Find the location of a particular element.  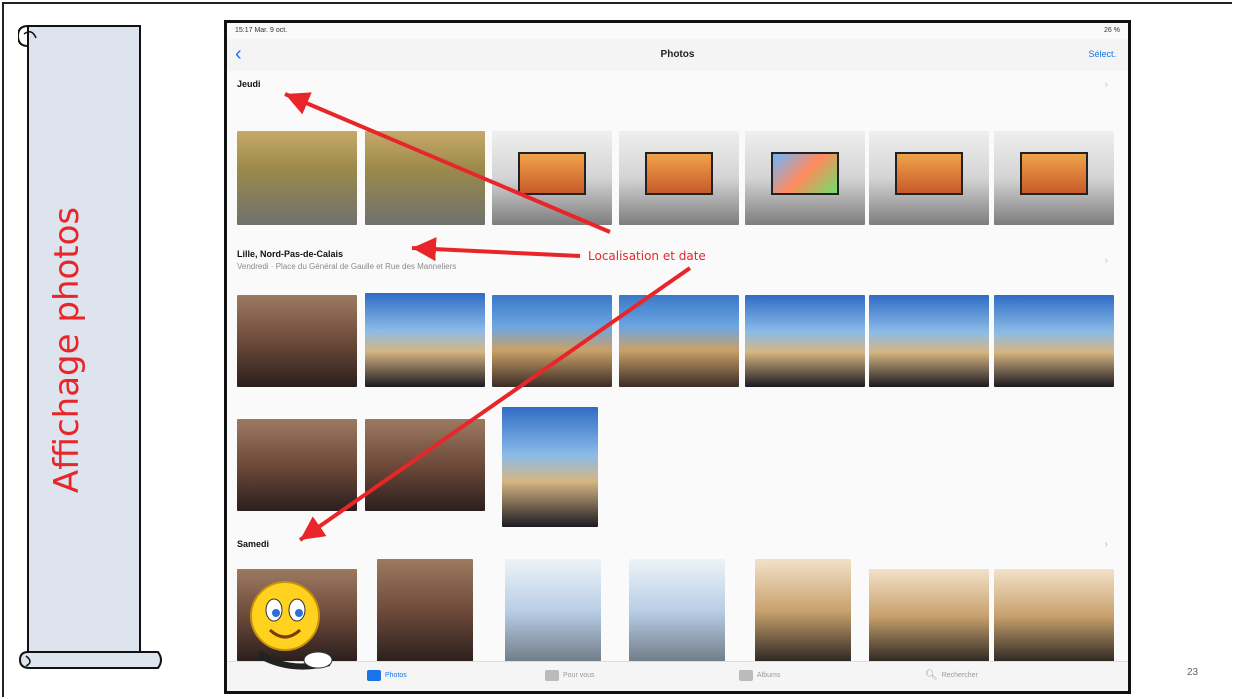

page-number: 23 is located at coordinates (1193, 672).